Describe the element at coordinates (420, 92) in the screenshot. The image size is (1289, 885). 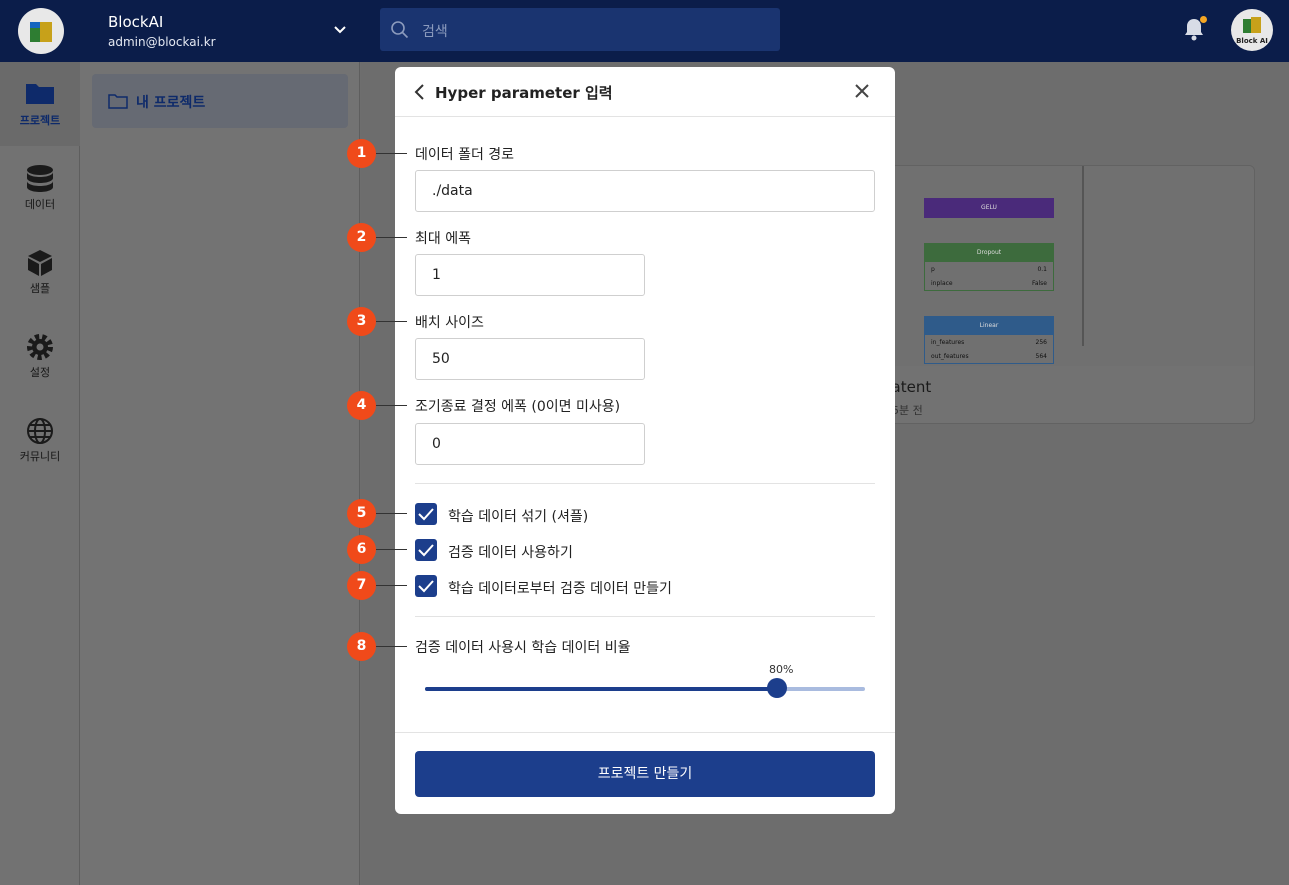
I see `back-arrow-icon` at that location.